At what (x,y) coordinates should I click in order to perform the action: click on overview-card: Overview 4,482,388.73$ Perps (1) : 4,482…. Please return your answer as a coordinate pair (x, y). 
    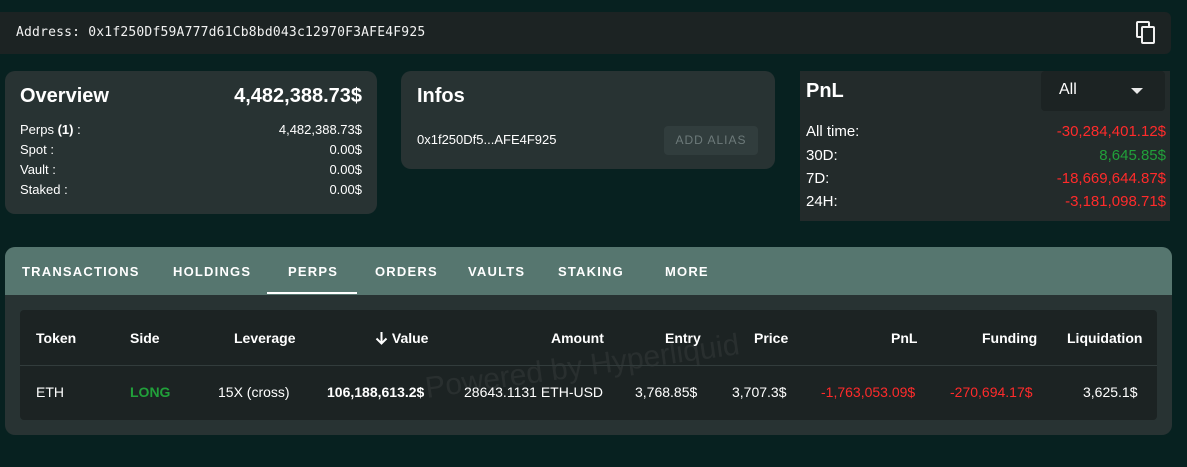
    Looking at the image, I should click on (191, 142).